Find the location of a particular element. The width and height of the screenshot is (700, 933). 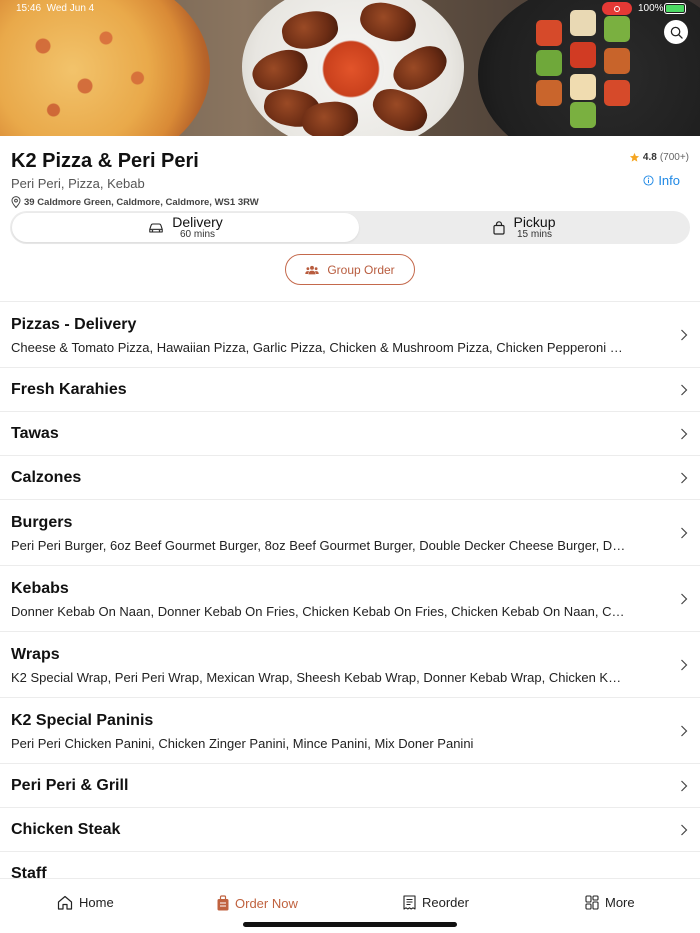

category-item: Peri Peri & Grill is located at coordinates (350, 786).